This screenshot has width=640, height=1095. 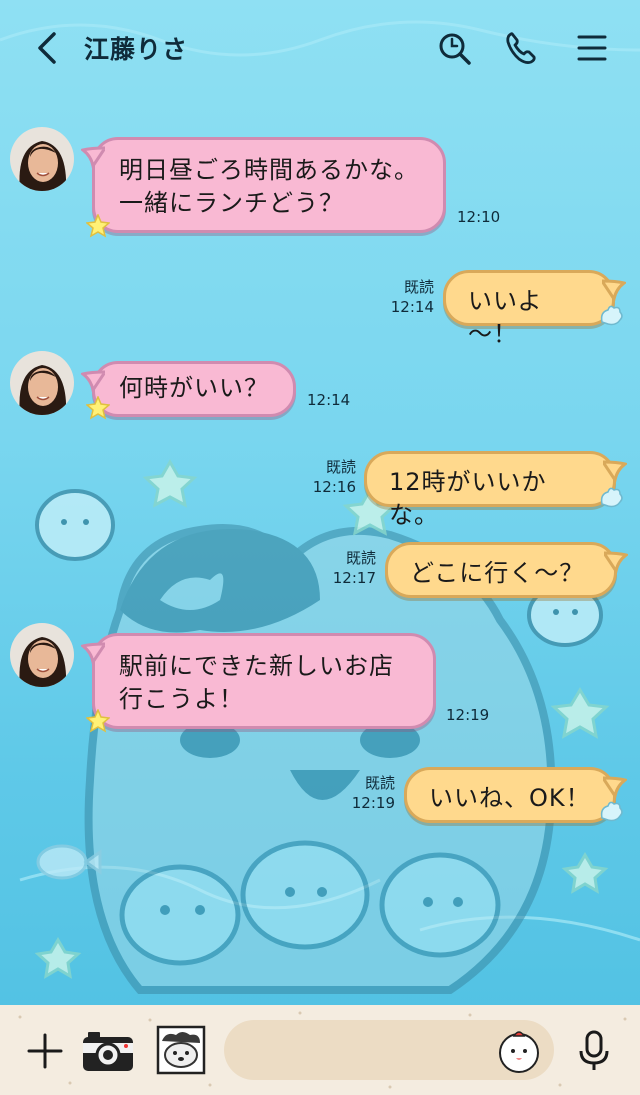 I want to click on plus-icon, so click(x=45, y=1051).